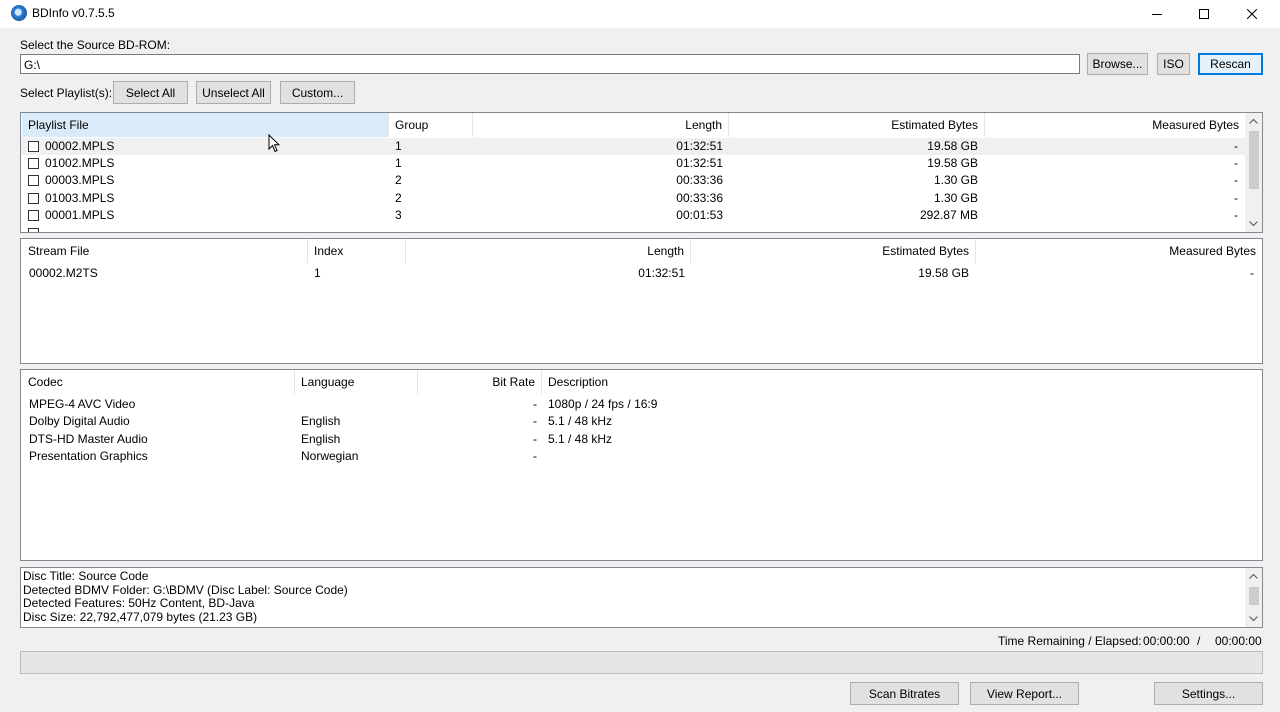  Describe the element at coordinates (904, 693) in the screenshot. I see `scan-bitrates-button: Scan Bitrates` at that location.